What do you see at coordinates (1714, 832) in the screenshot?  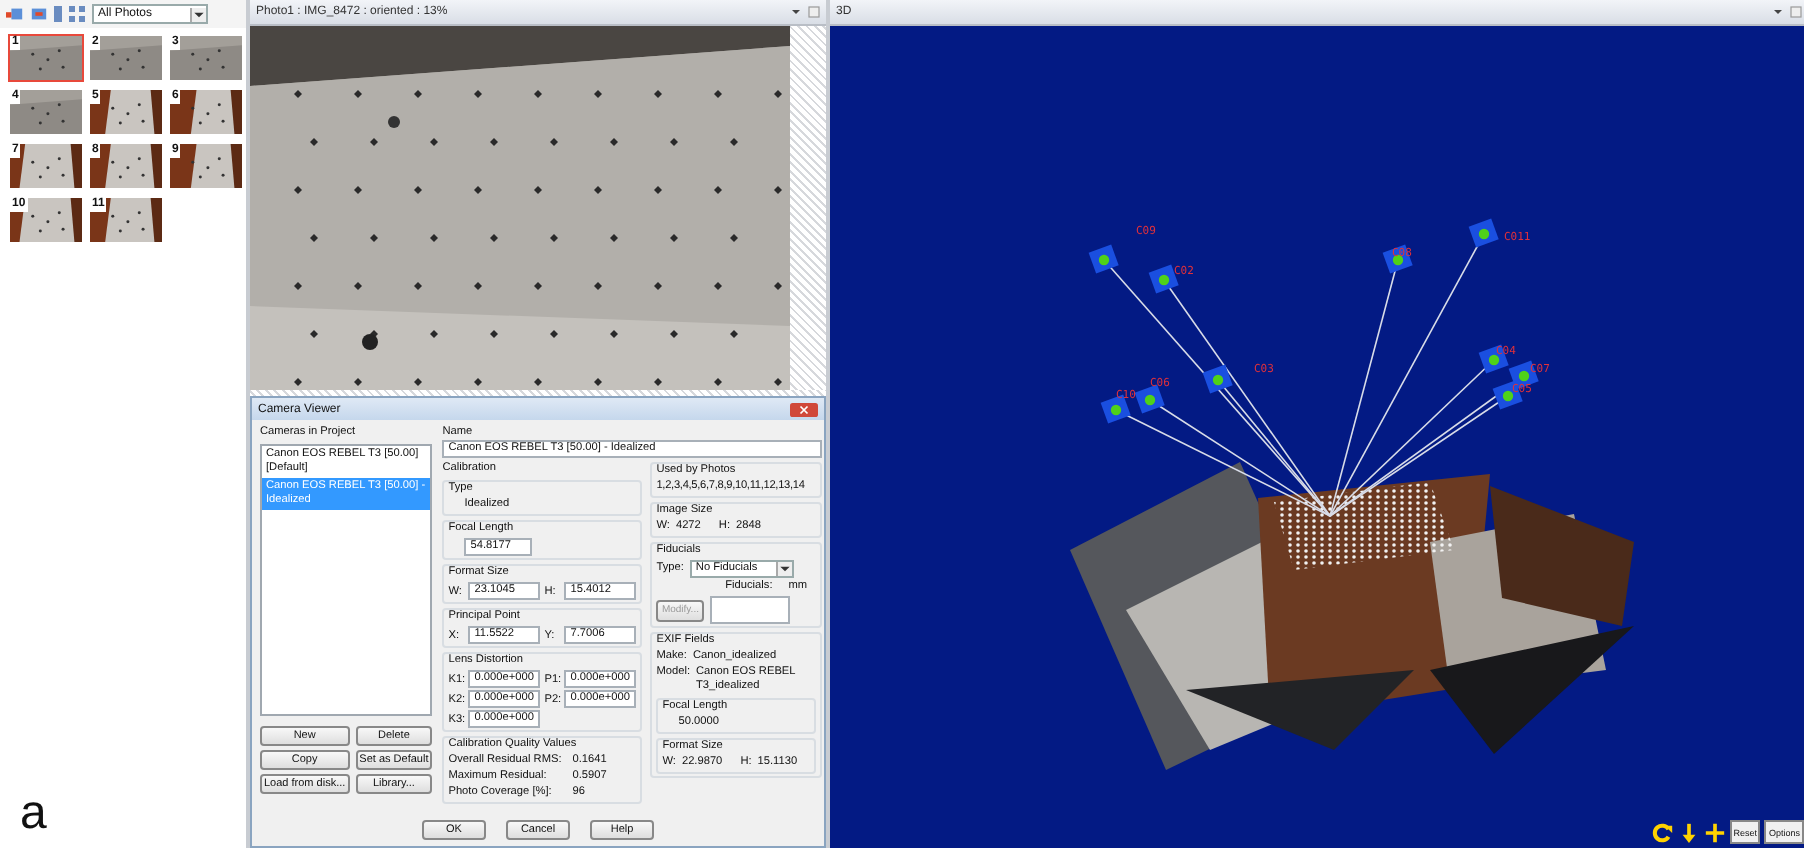 I see `move-icon` at bounding box center [1714, 832].